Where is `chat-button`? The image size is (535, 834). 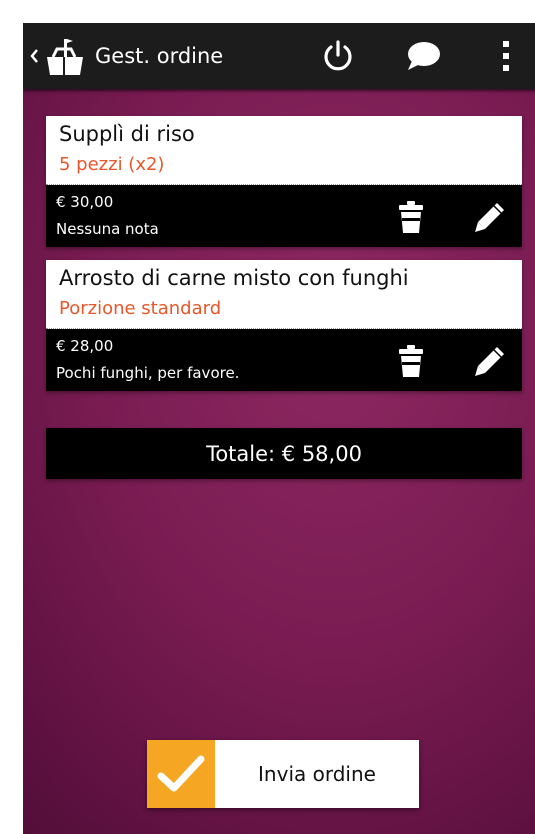
chat-button is located at coordinates (423, 56).